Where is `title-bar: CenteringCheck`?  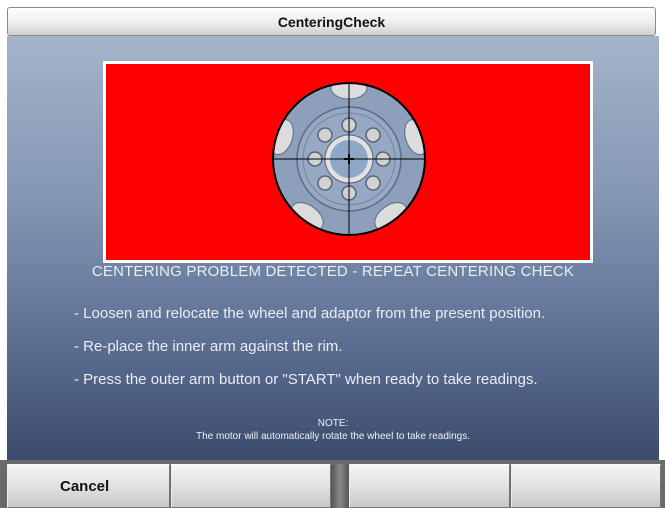 title-bar: CenteringCheck is located at coordinates (331, 21).